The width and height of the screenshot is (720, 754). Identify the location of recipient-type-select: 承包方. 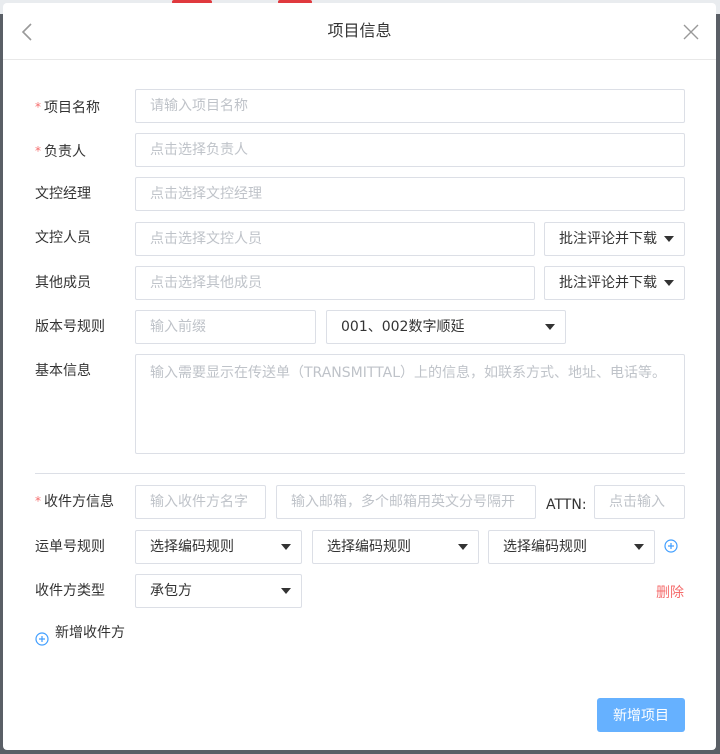
(218, 591).